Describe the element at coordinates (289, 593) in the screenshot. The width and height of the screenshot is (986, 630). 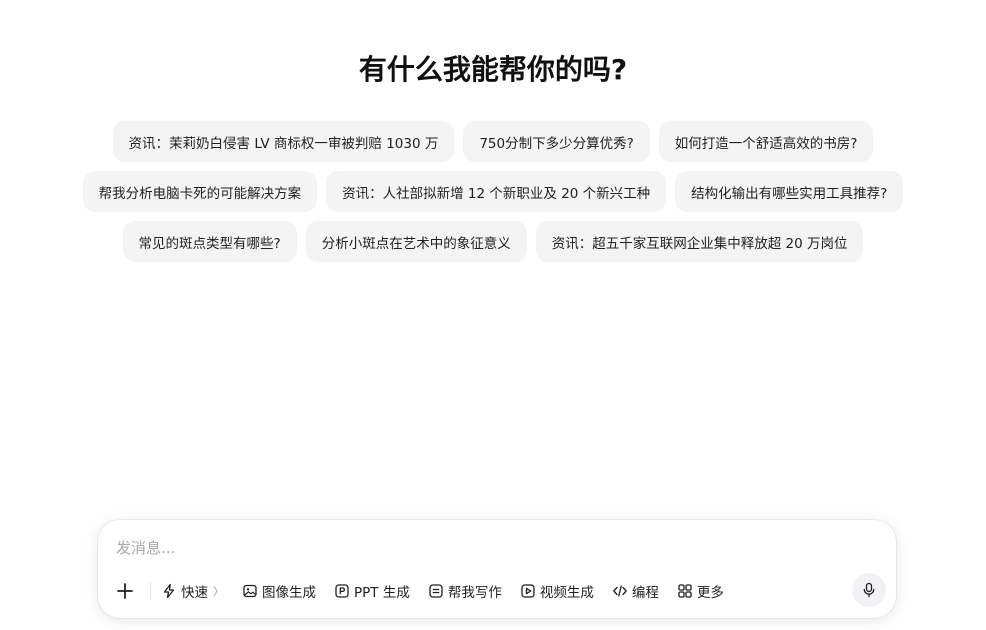
I see `image-generation-label: 图像生成` at that location.